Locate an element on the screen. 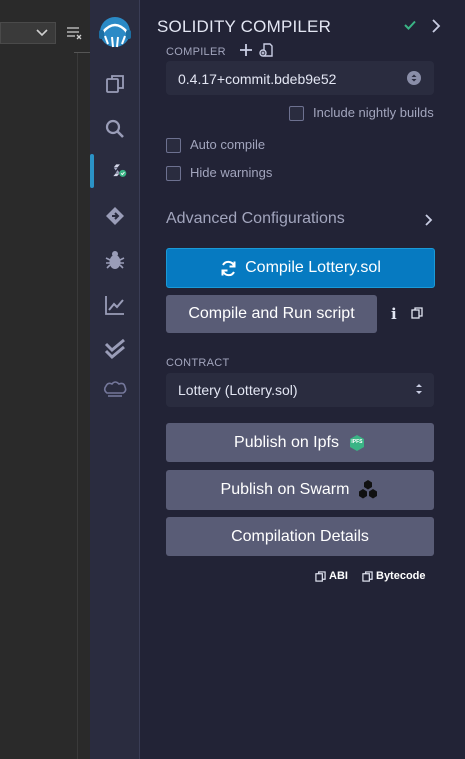  remix-logo-icon is located at coordinates (115, 34).